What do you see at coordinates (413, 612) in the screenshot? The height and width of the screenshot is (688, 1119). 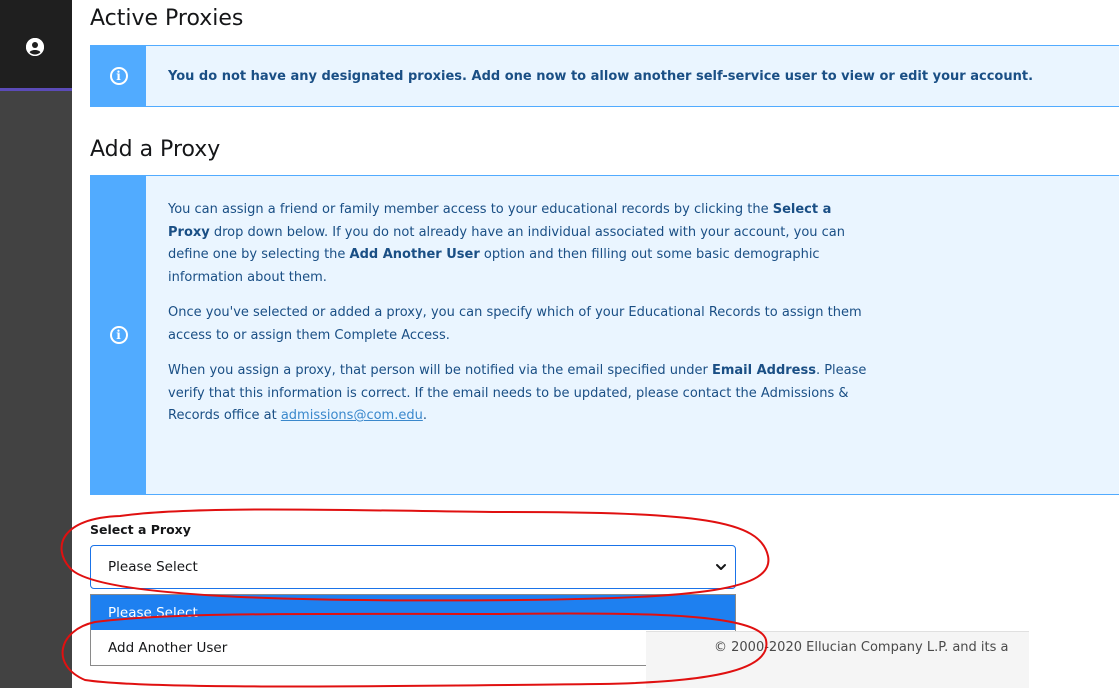 I see `option-please-select: Please Select` at bounding box center [413, 612].